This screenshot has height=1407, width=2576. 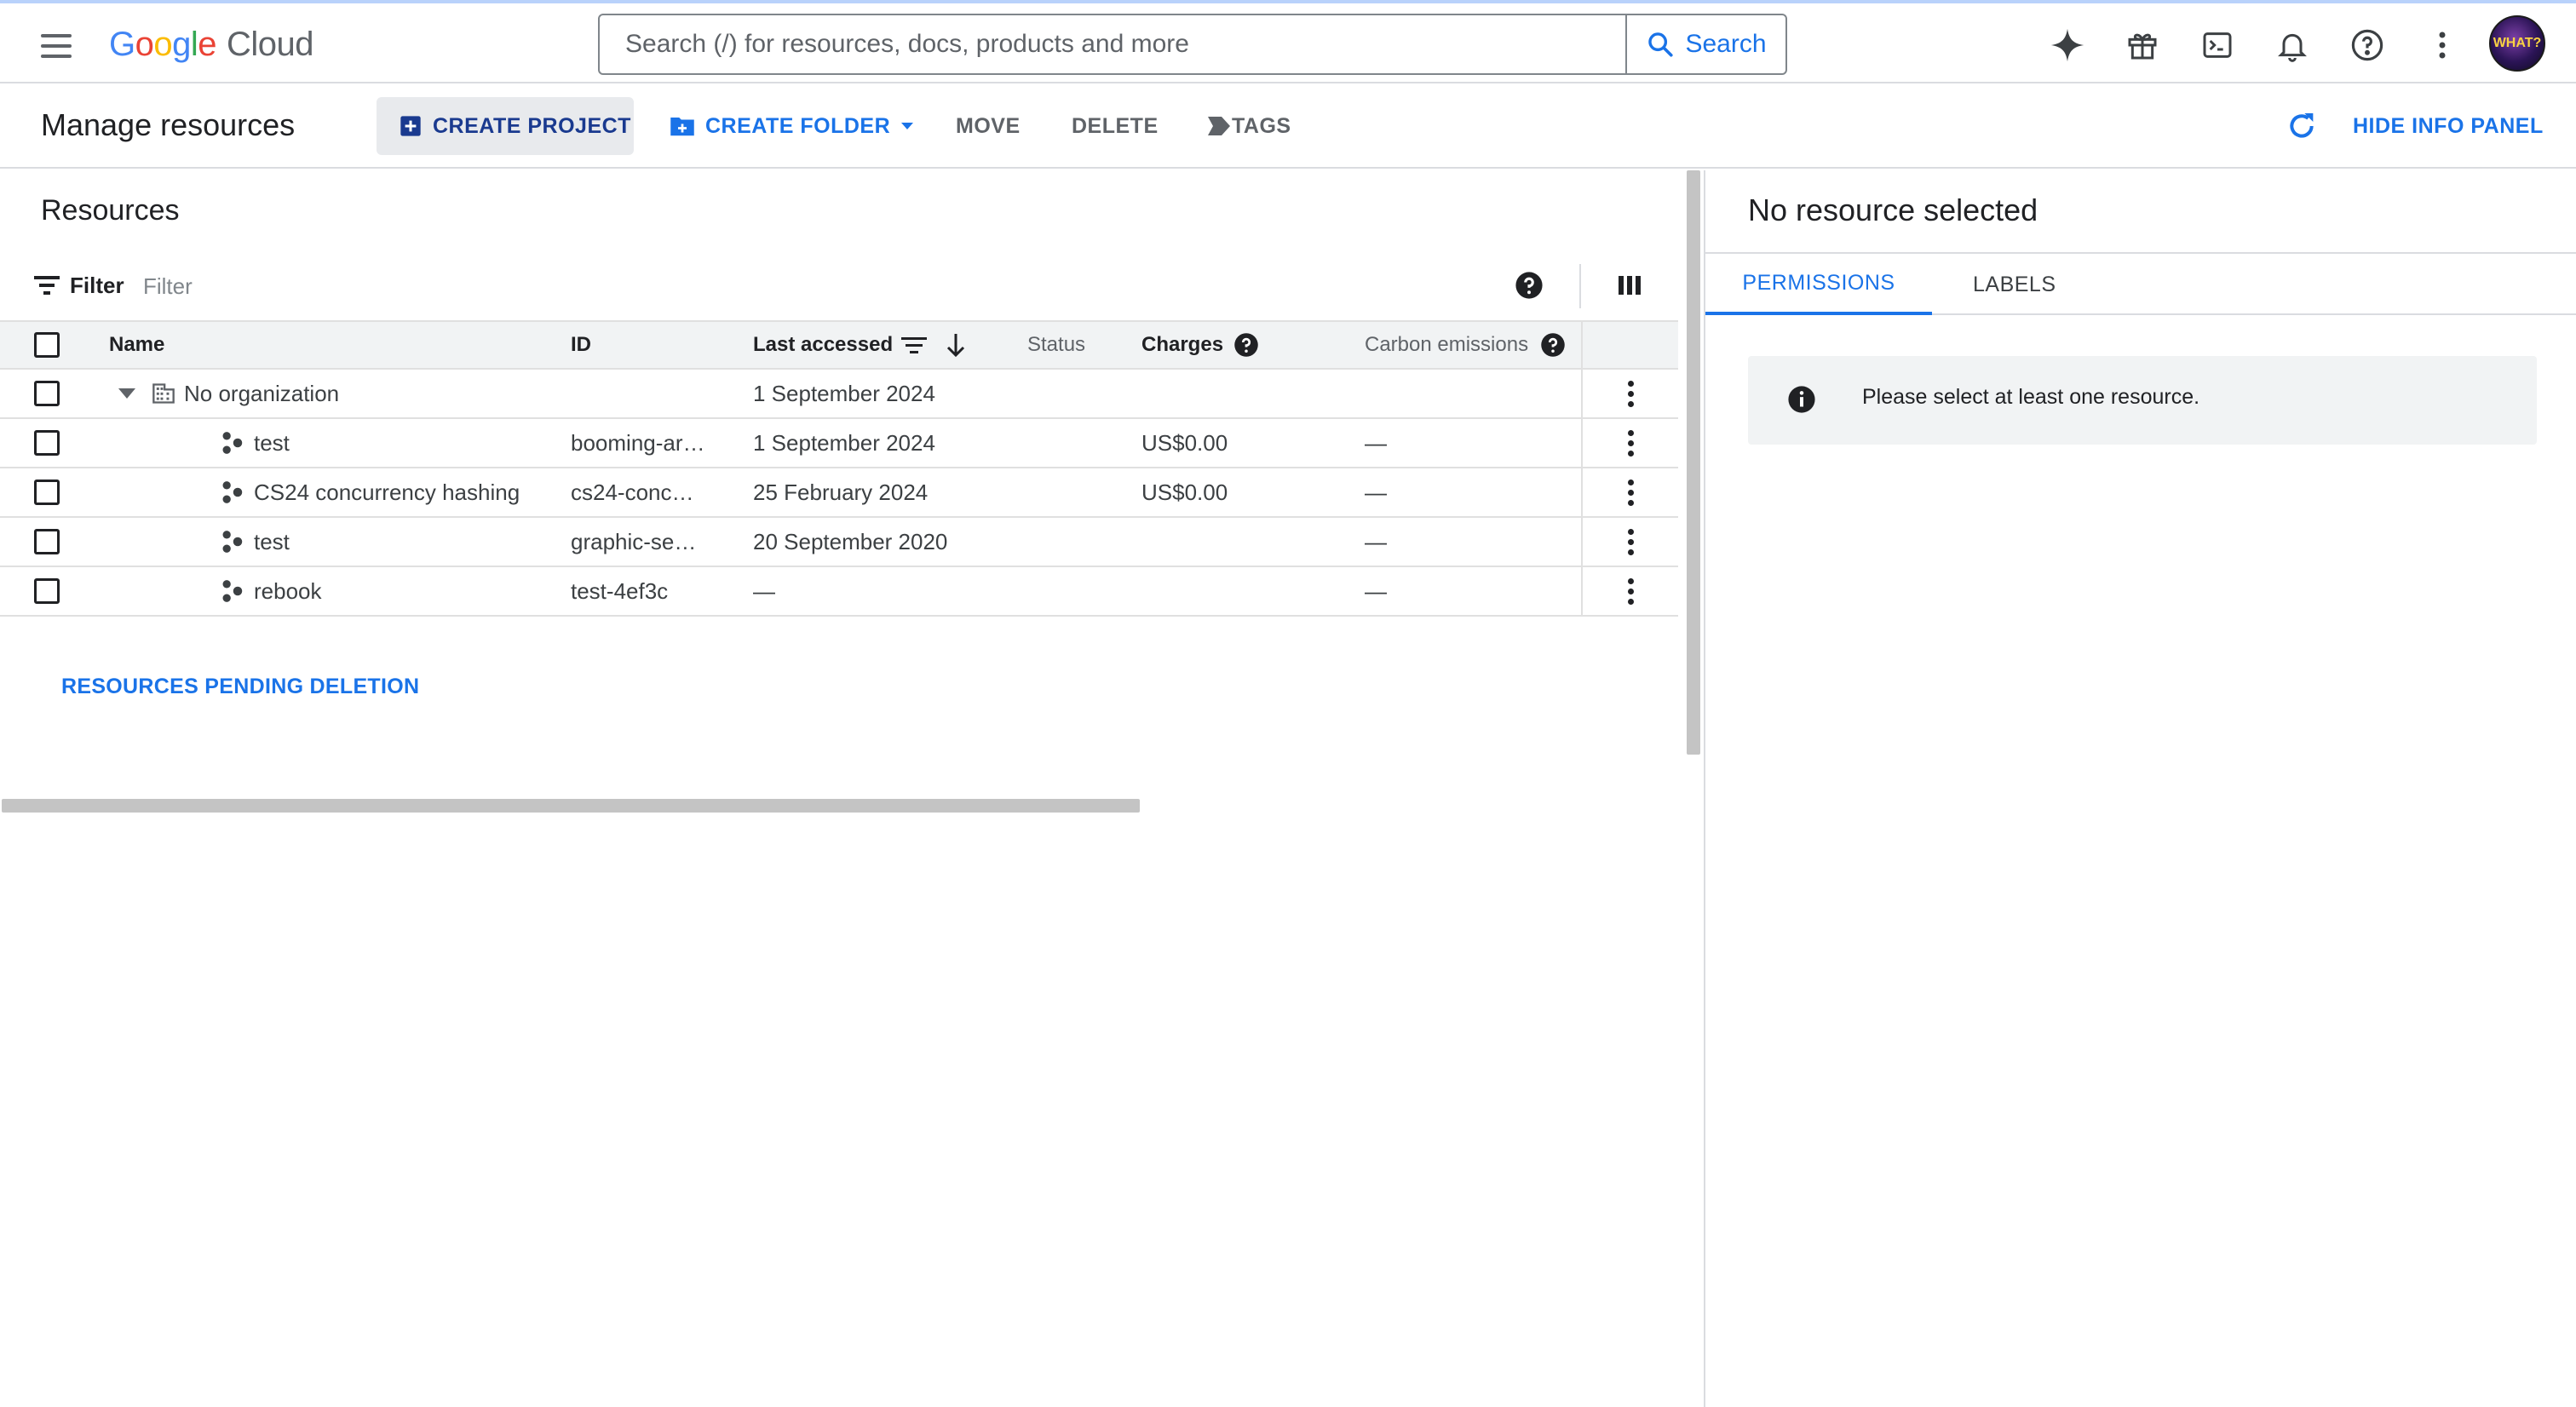 I want to click on column-header-name: Name, so click(x=136, y=345).